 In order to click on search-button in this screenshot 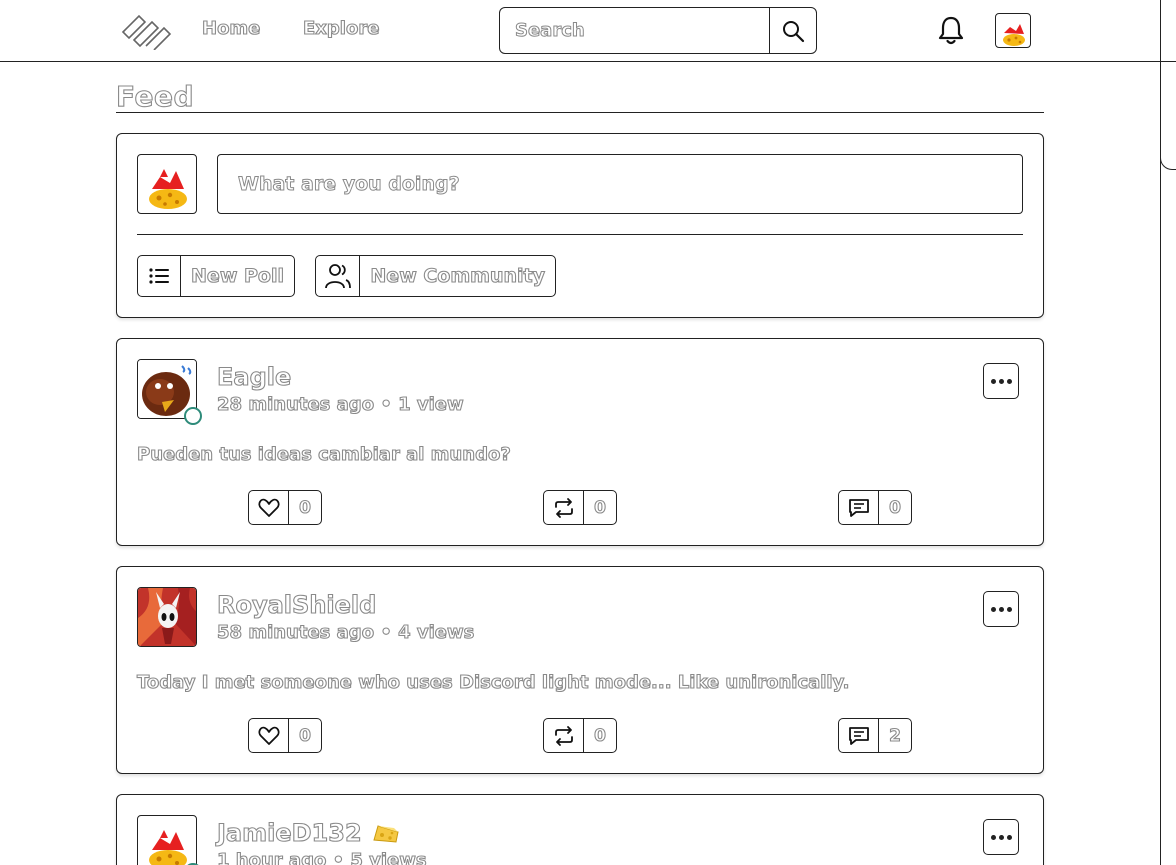, I will do `click(792, 30)`.